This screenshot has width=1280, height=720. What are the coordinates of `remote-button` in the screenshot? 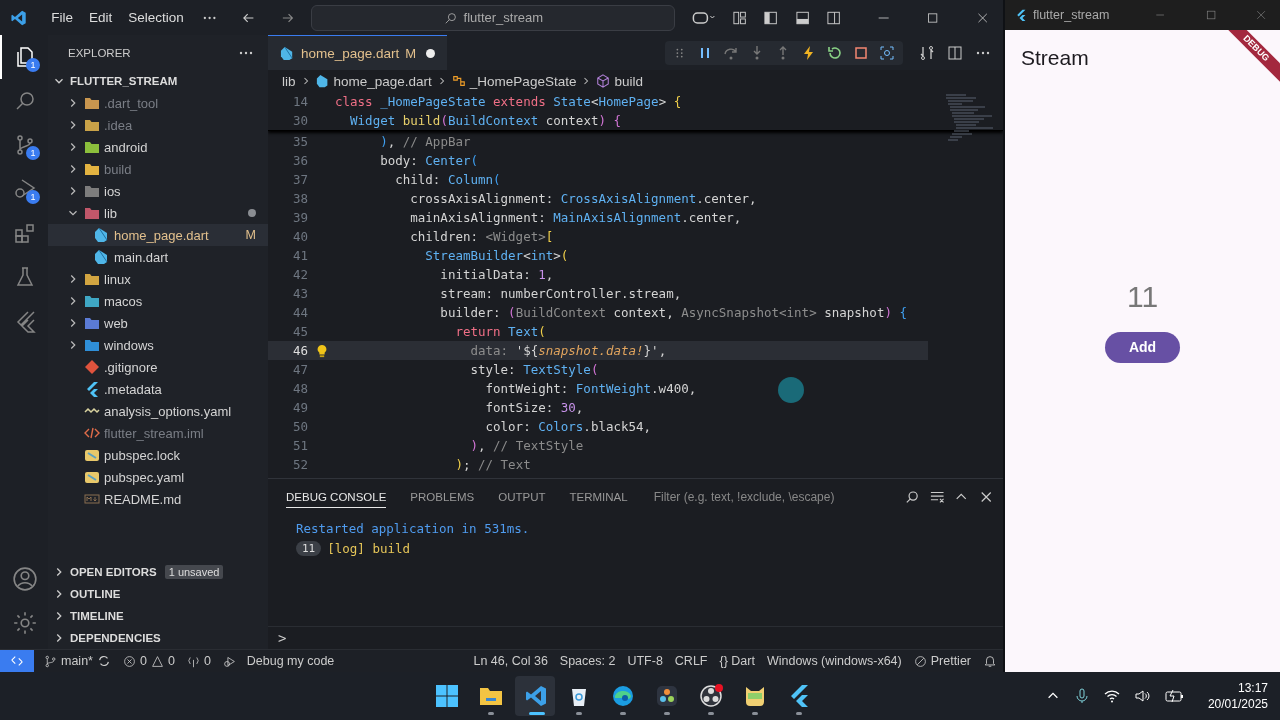 It's located at (17, 661).